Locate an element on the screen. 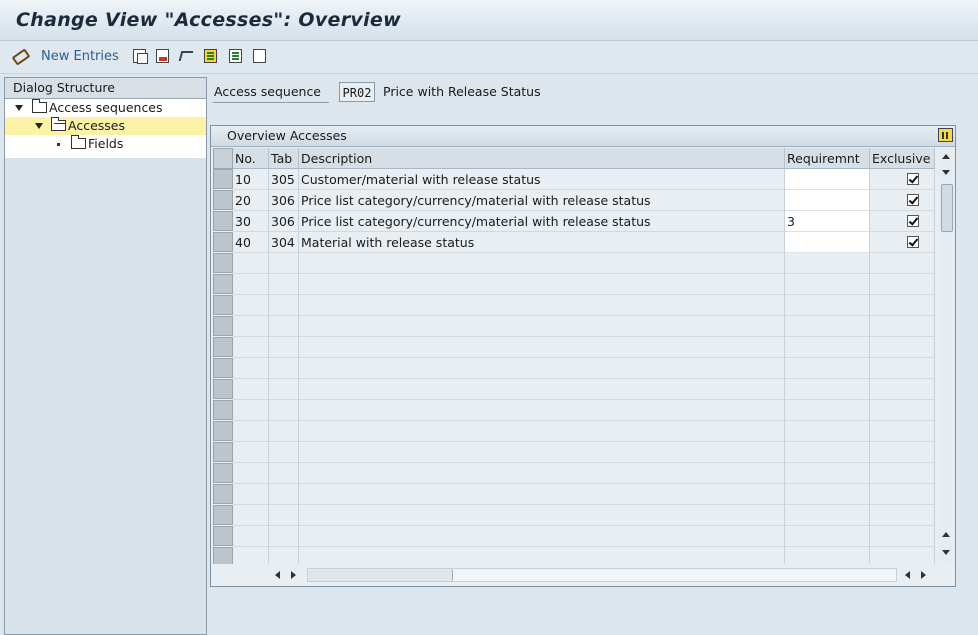 The image size is (978, 635). copy-as-button is located at coordinates (140, 56).